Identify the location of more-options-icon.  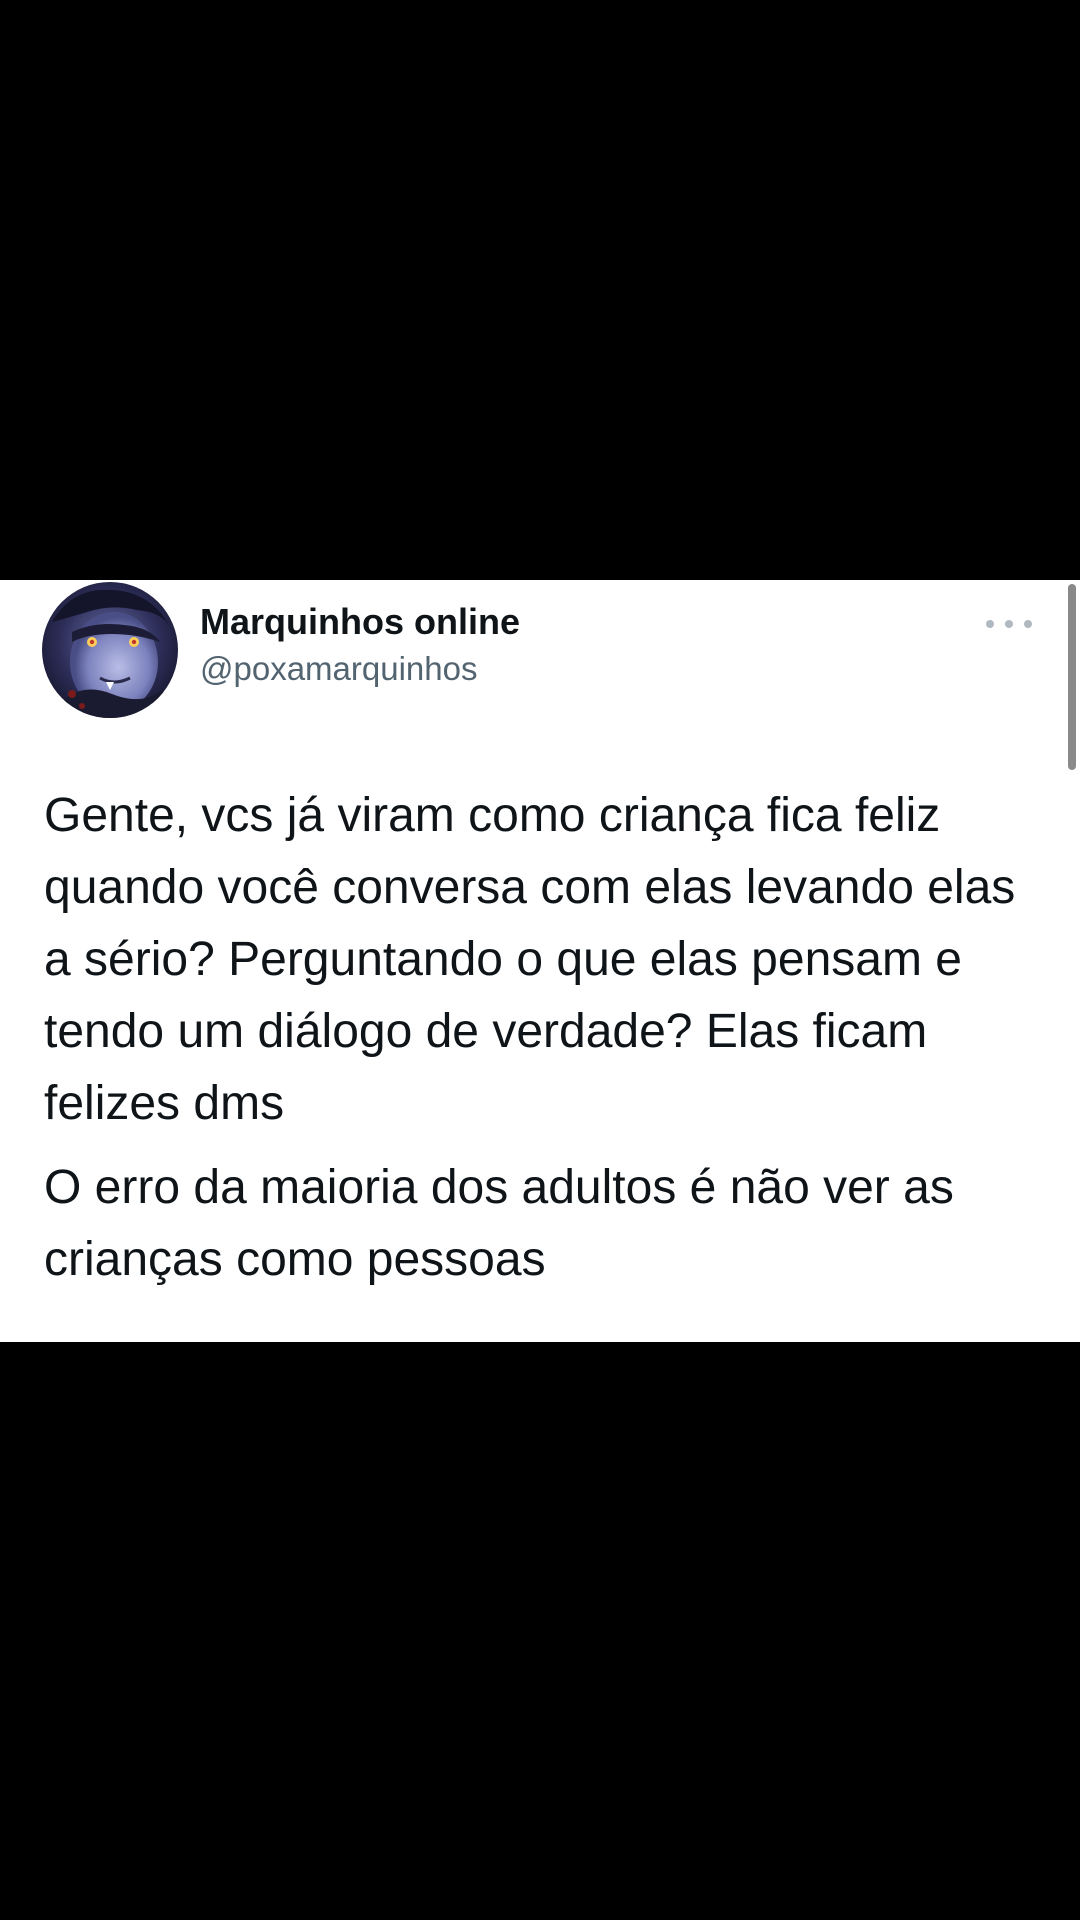
(1009, 624).